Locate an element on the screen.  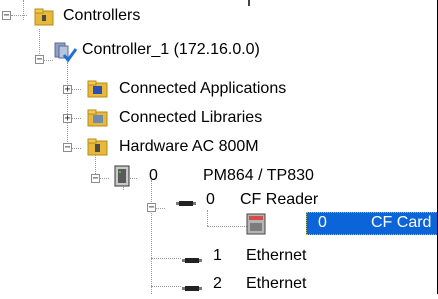
hardware-folder-icon is located at coordinates (98, 147).